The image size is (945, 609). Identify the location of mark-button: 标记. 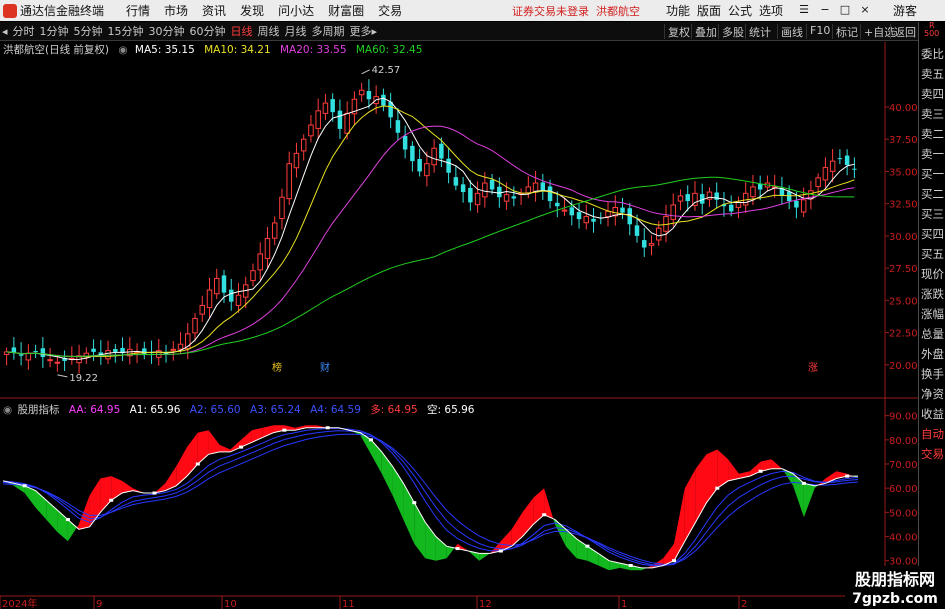
(845, 31).